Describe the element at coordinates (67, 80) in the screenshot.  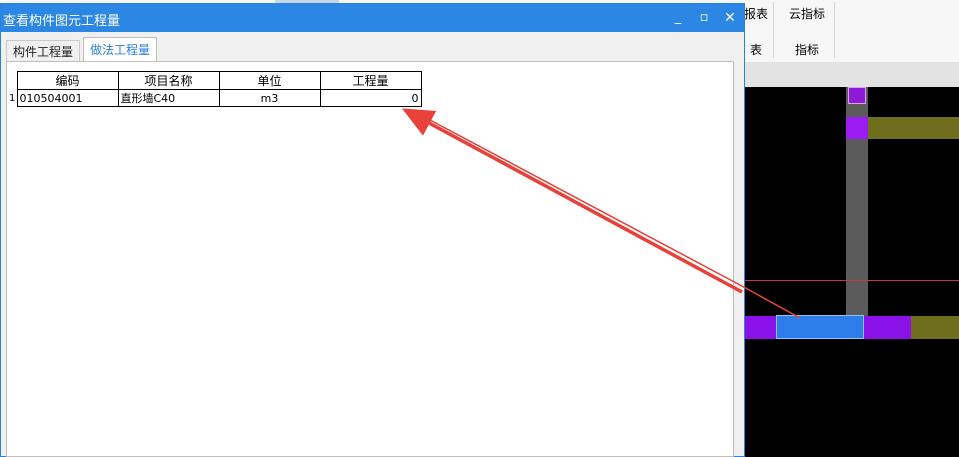
I see `column-header-code: 编码` at that location.